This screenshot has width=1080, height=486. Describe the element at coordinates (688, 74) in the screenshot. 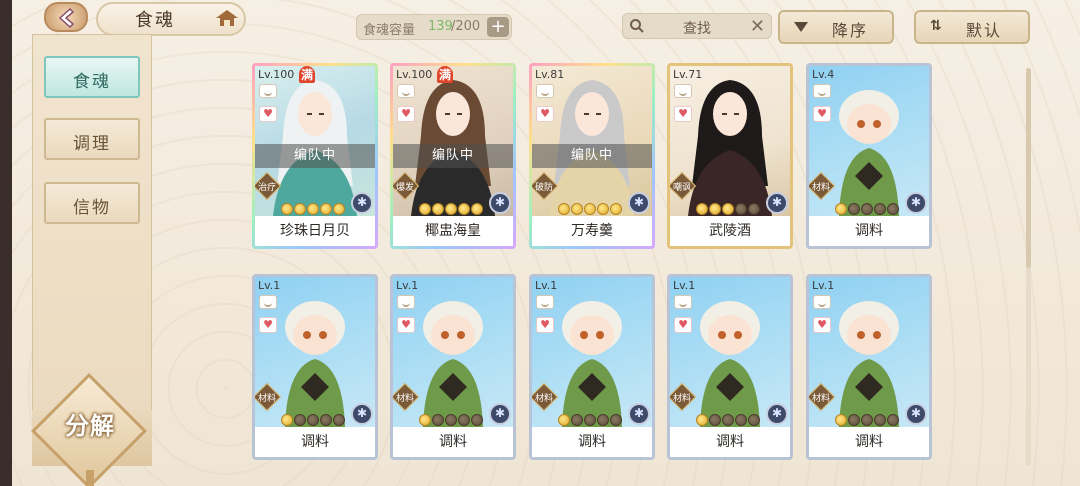

I see `level-label: Lv.71` at that location.